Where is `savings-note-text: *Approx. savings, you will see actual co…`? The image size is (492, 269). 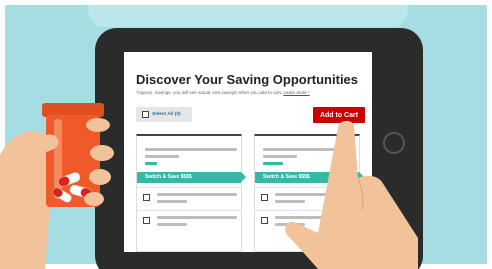 savings-note-text: *Approx. savings, you will see actual co… is located at coordinates (209, 92).